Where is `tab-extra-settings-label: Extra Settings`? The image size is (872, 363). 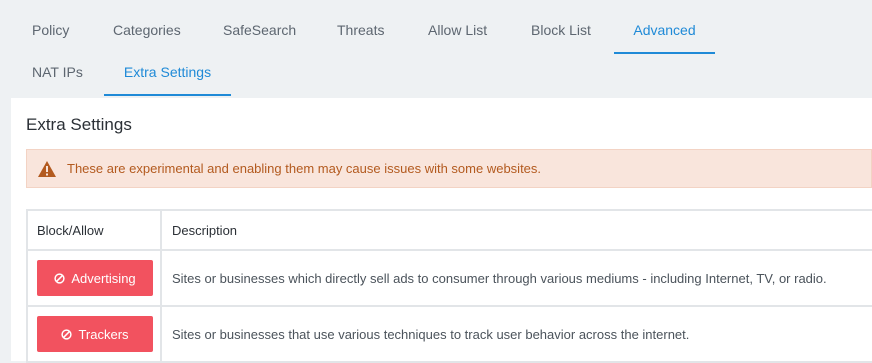
tab-extra-settings-label: Extra Settings is located at coordinates (167, 72).